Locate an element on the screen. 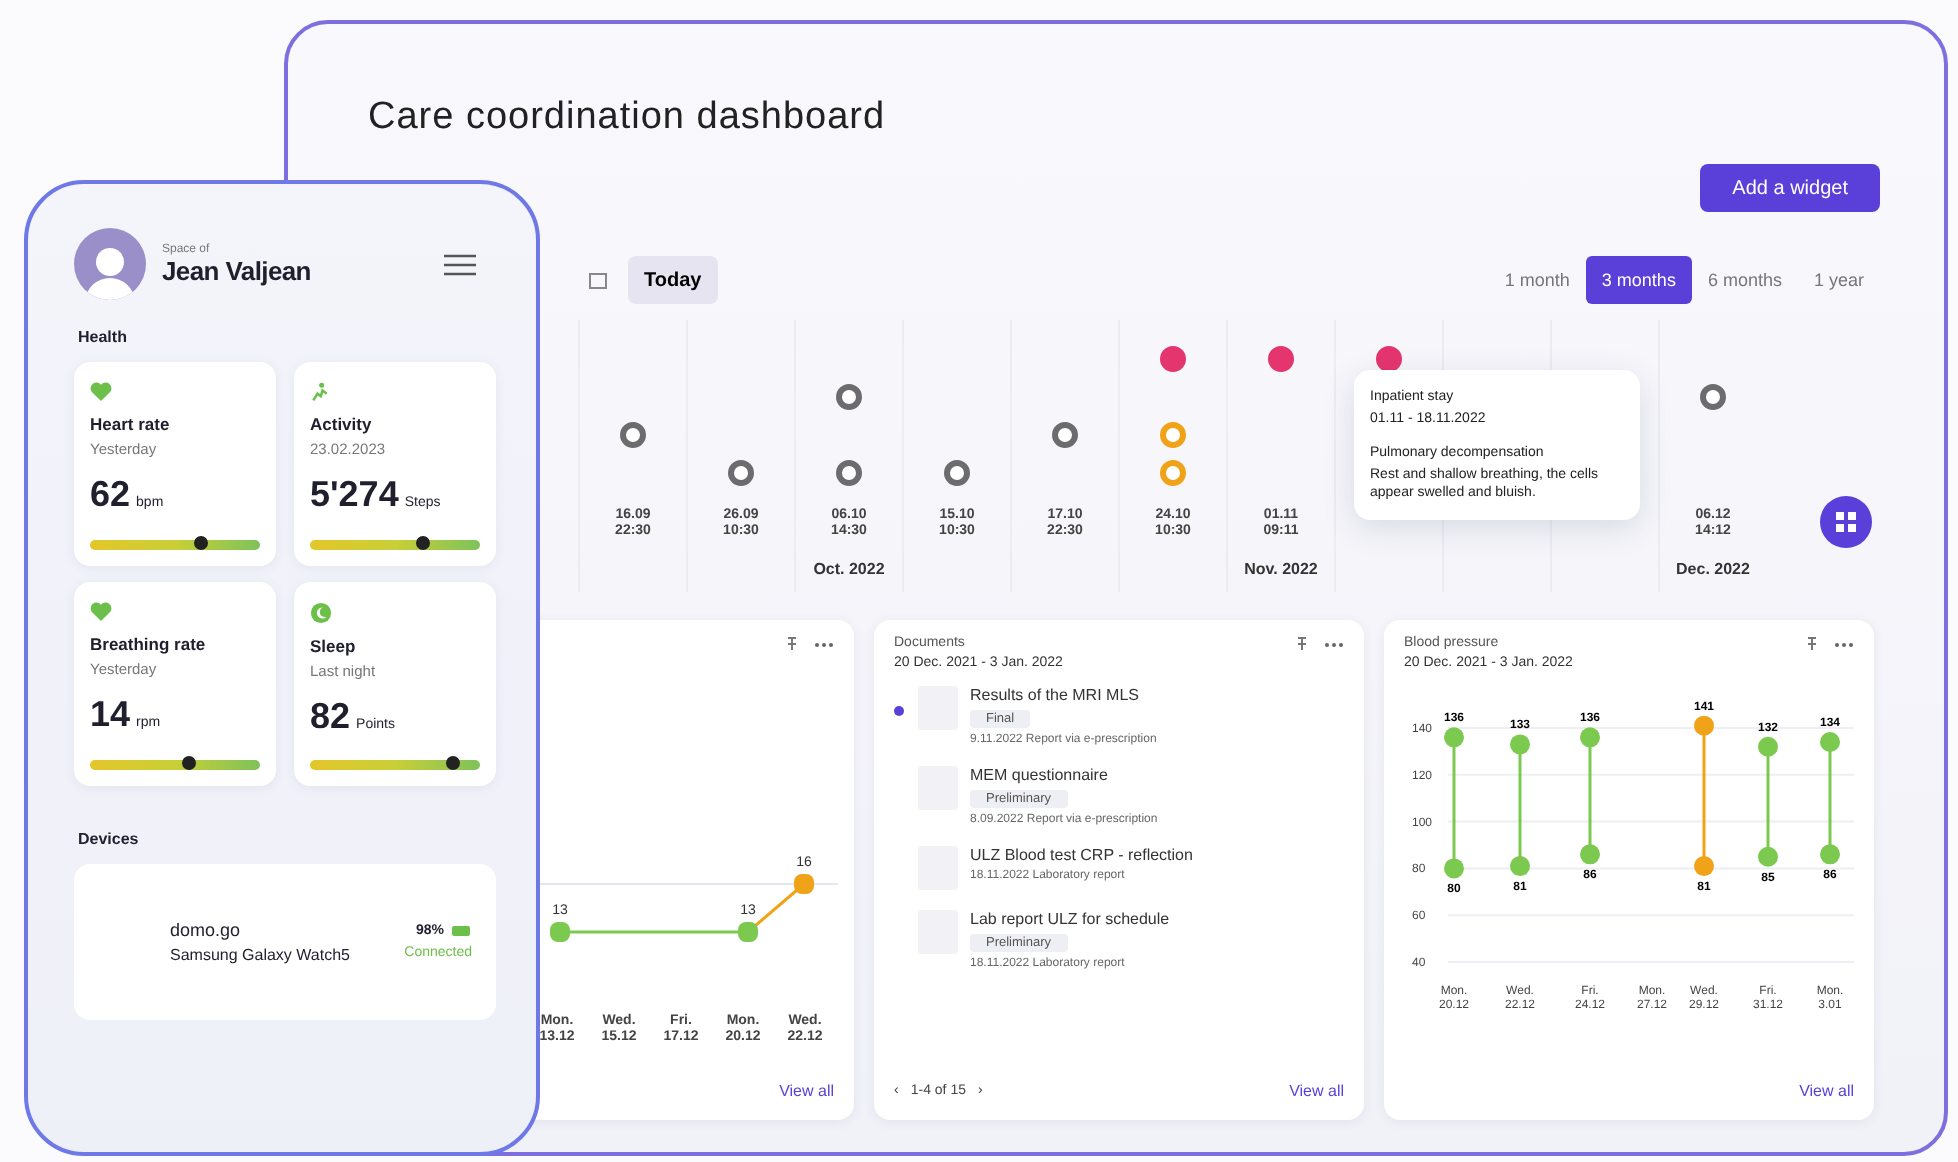  section-label: Devices is located at coordinates (109, 839).